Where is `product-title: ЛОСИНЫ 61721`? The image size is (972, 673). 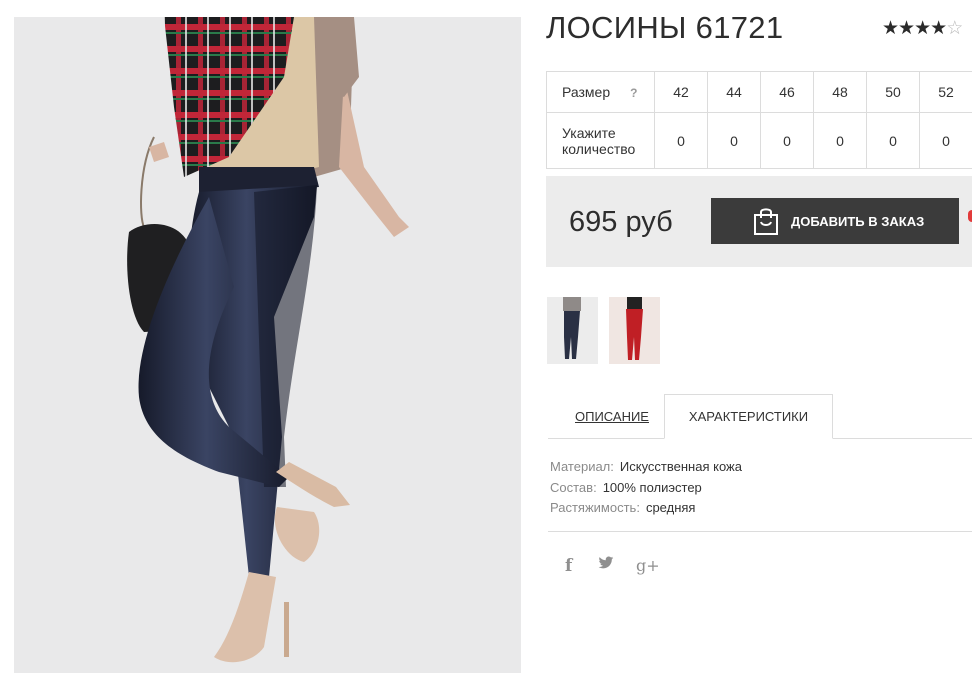
product-title: ЛОСИНЫ 61721 is located at coordinates (665, 27).